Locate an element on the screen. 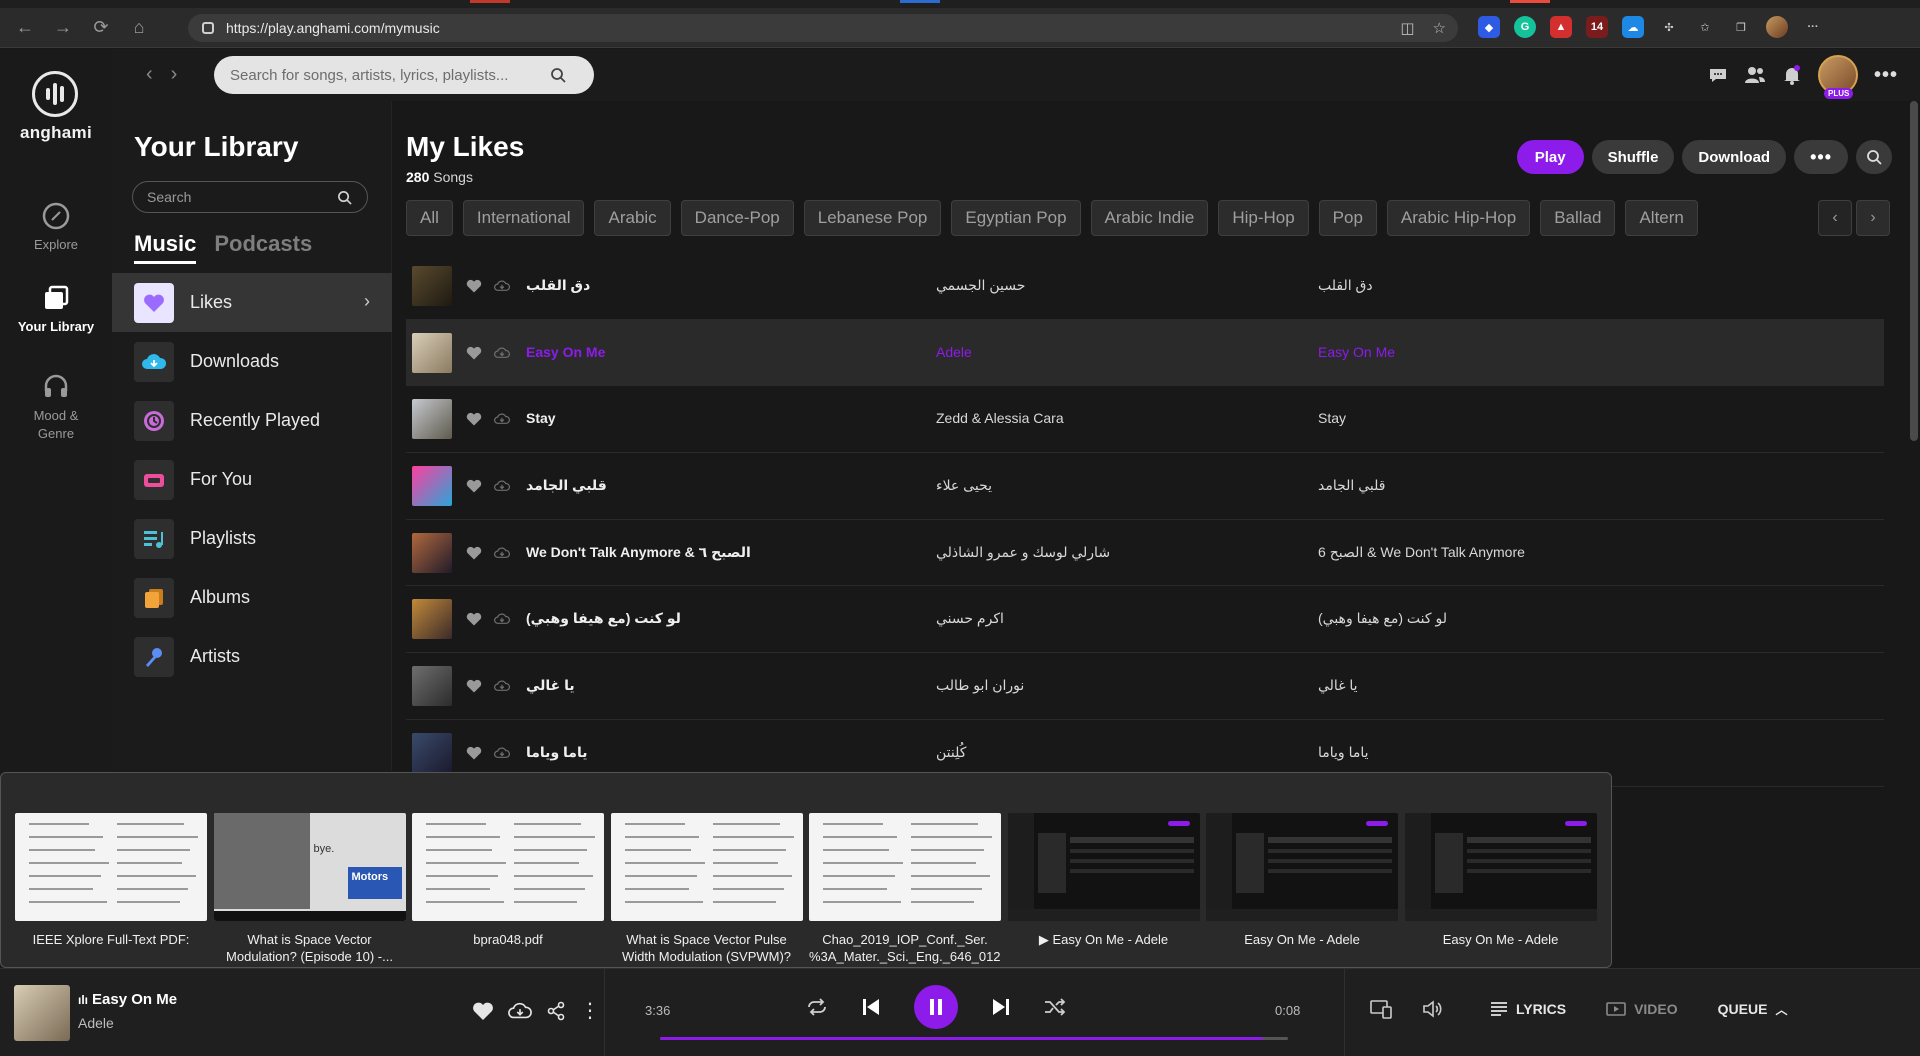 The height and width of the screenshot is (1056, 1920). track-title: ياما وياما is located at coordinates (556, 752).